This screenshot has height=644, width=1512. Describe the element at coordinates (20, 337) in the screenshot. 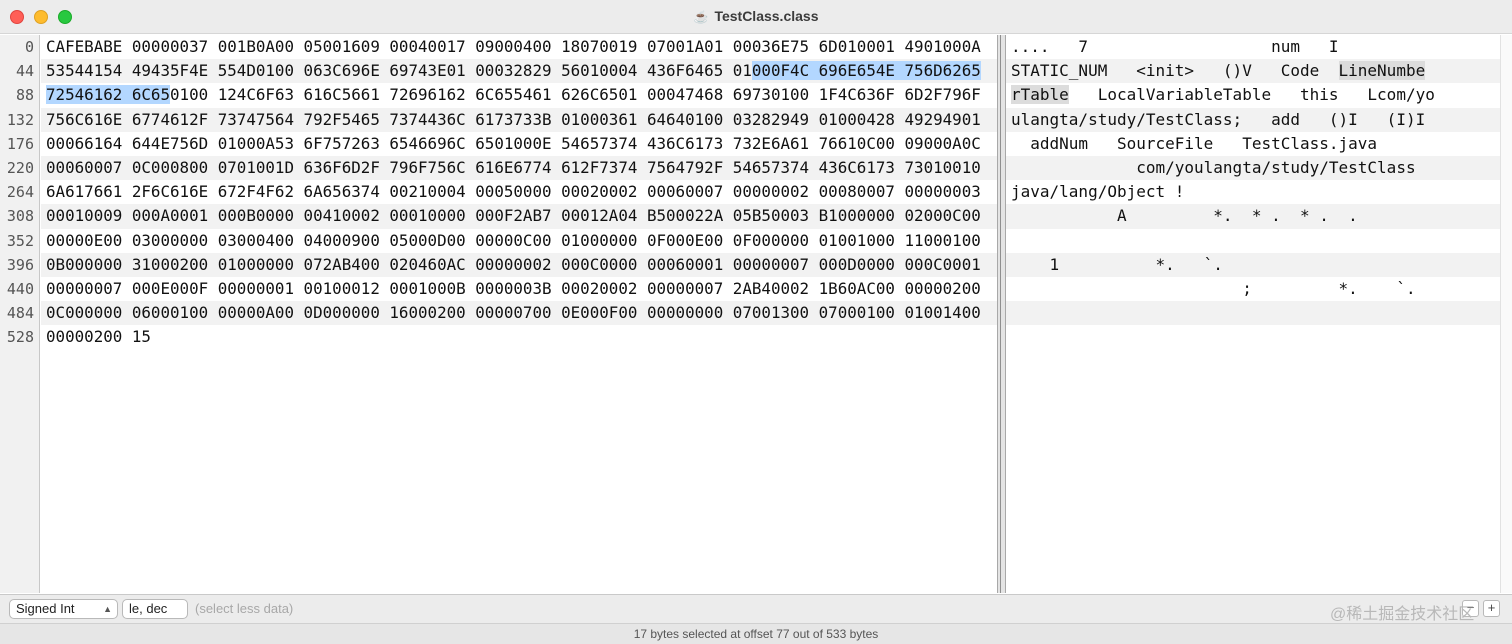

I see `offset-label: 528` at that location.